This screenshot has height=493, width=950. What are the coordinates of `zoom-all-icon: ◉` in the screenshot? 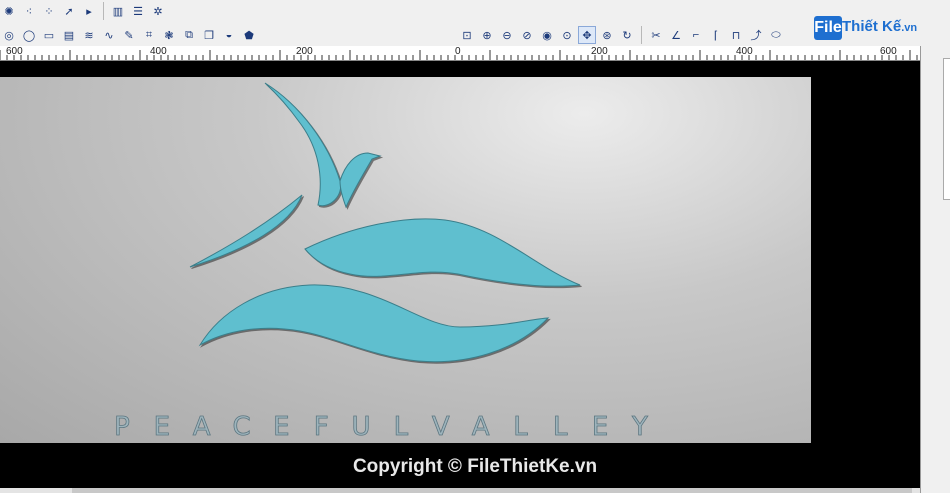 It's located at (547, 35).